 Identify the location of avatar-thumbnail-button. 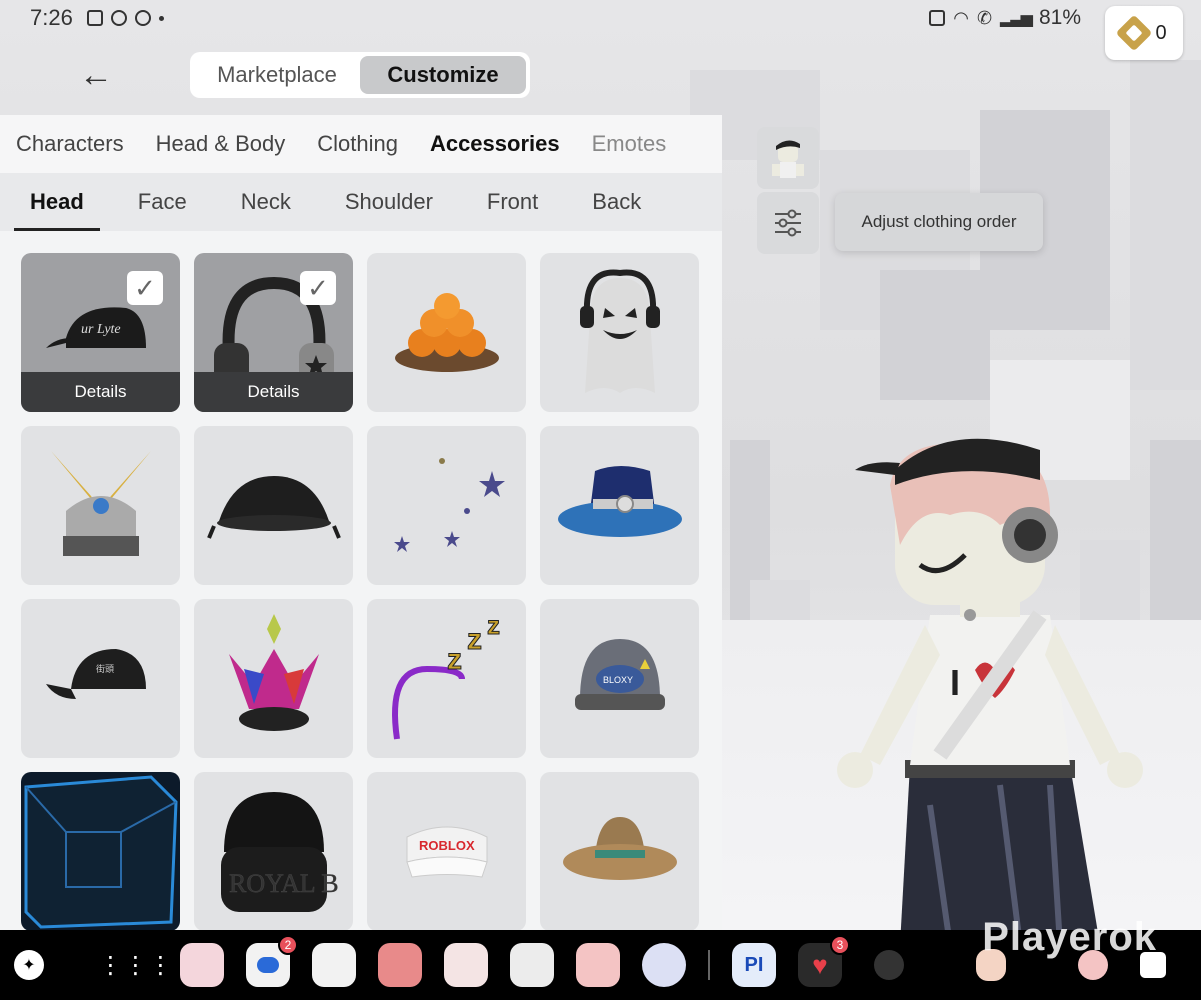
(788, 158).